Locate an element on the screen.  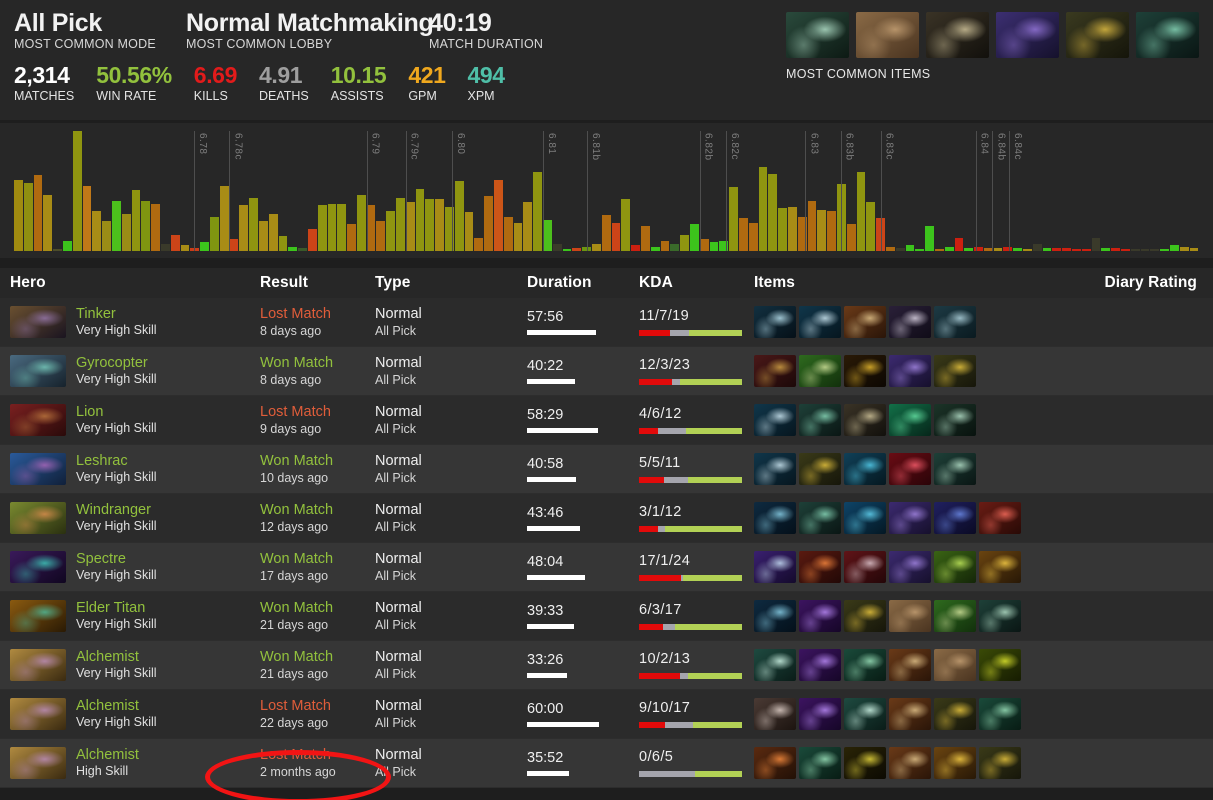
hero-name: Gyrocopter is located at coordinates (116, 363).